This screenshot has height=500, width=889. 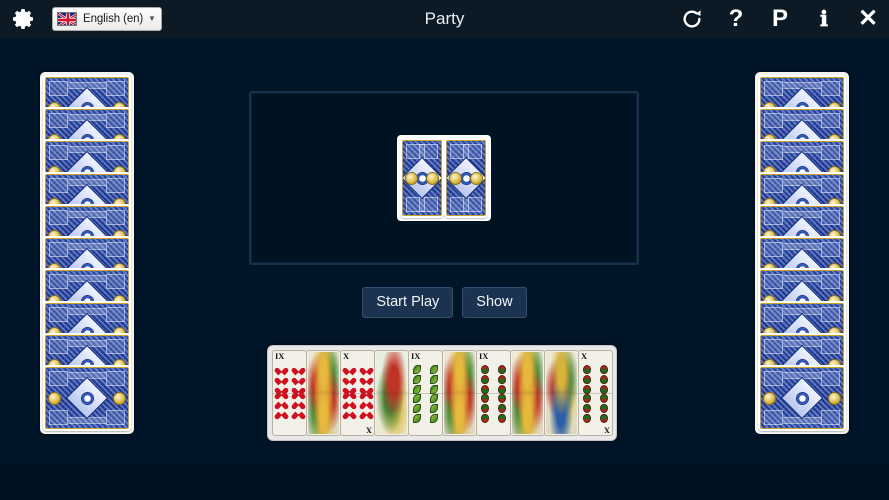 What do you see at coordinates (692, 19) in the screenshot?
I see `refresh-icon` at bounding box center [692, 19].